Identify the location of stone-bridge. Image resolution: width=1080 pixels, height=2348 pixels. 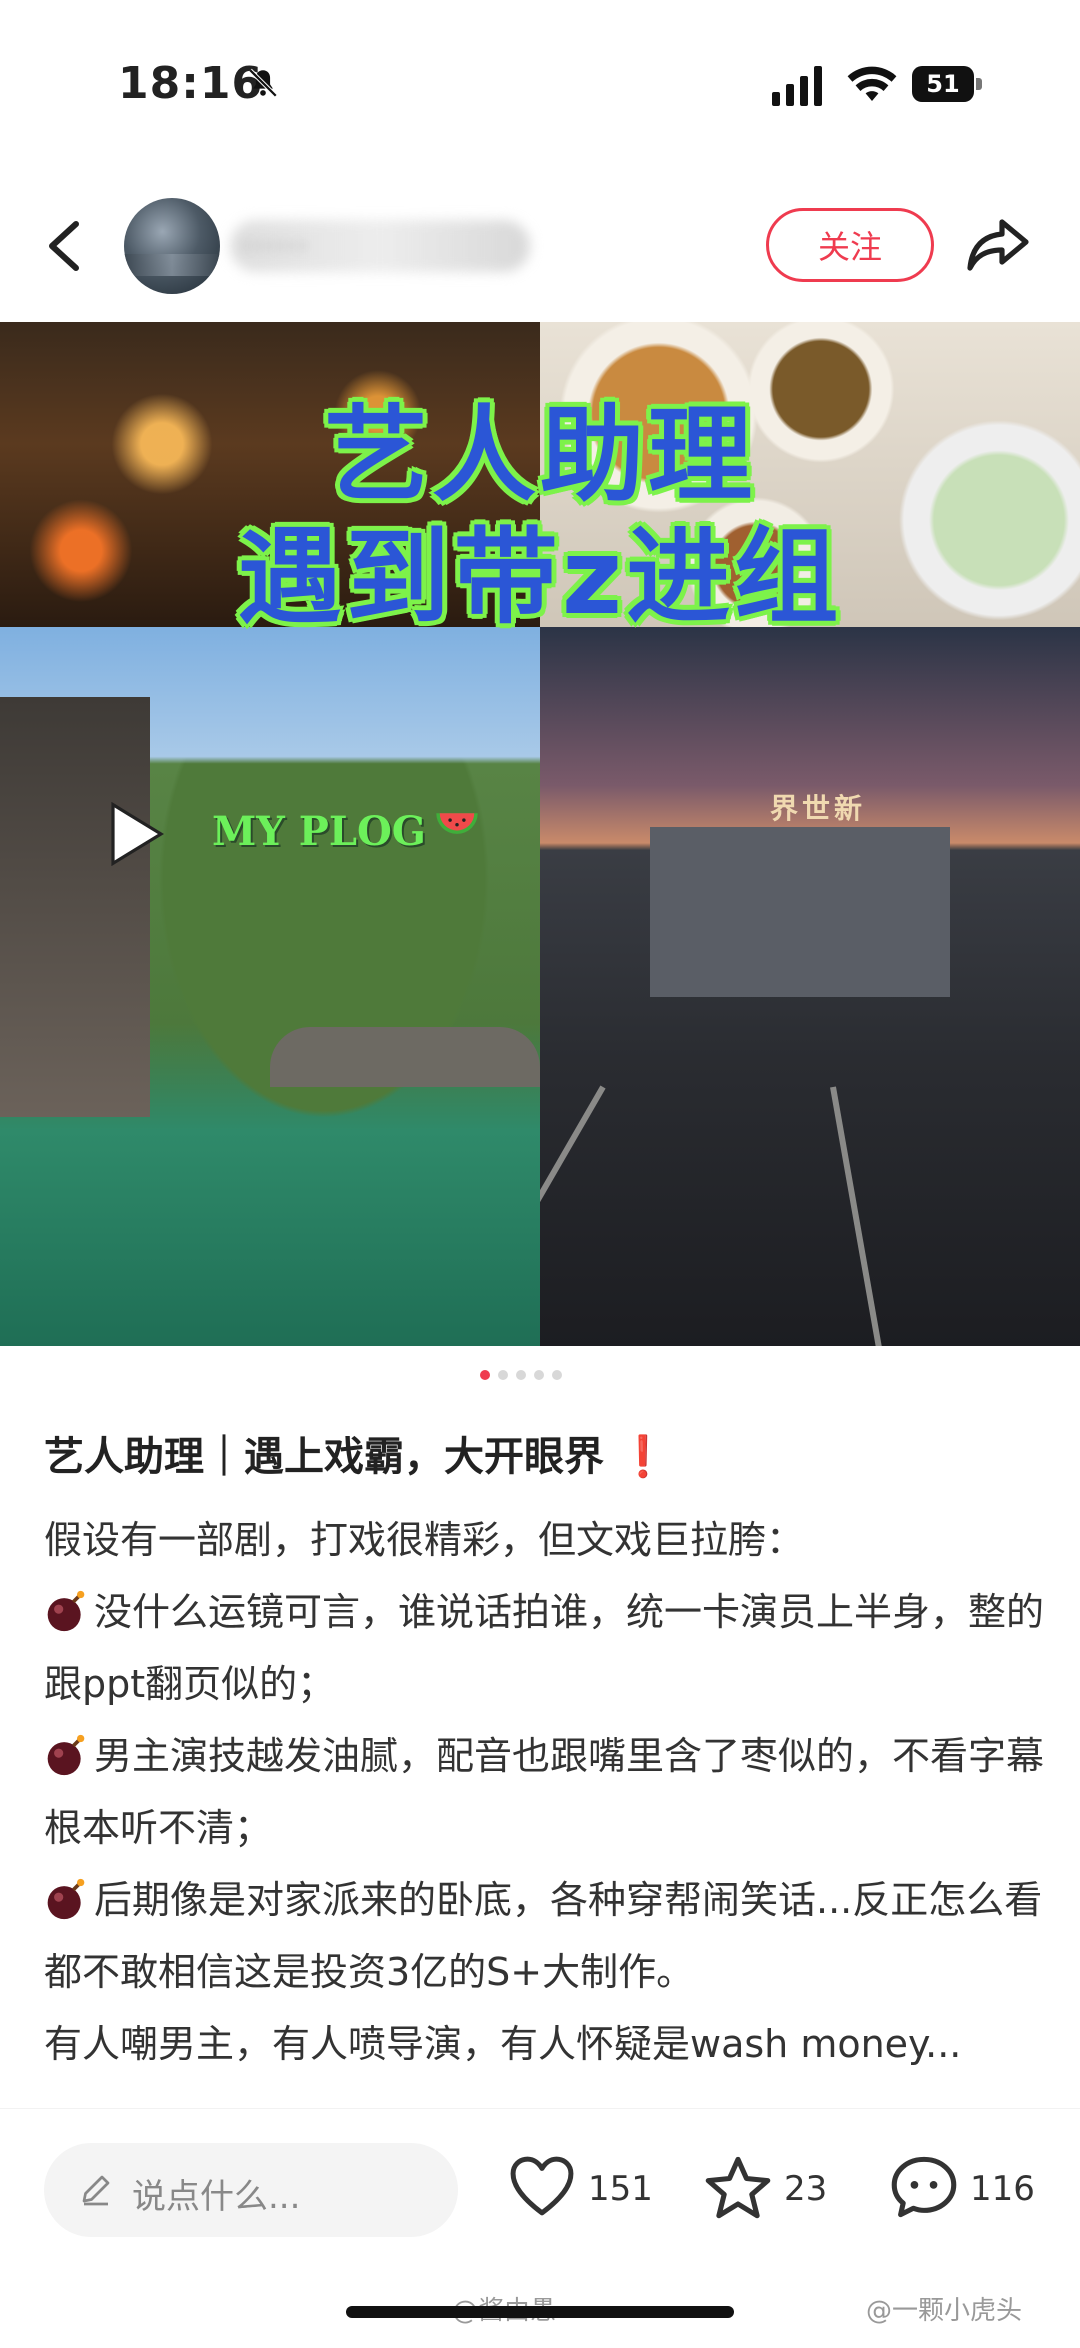
(405, 1057).